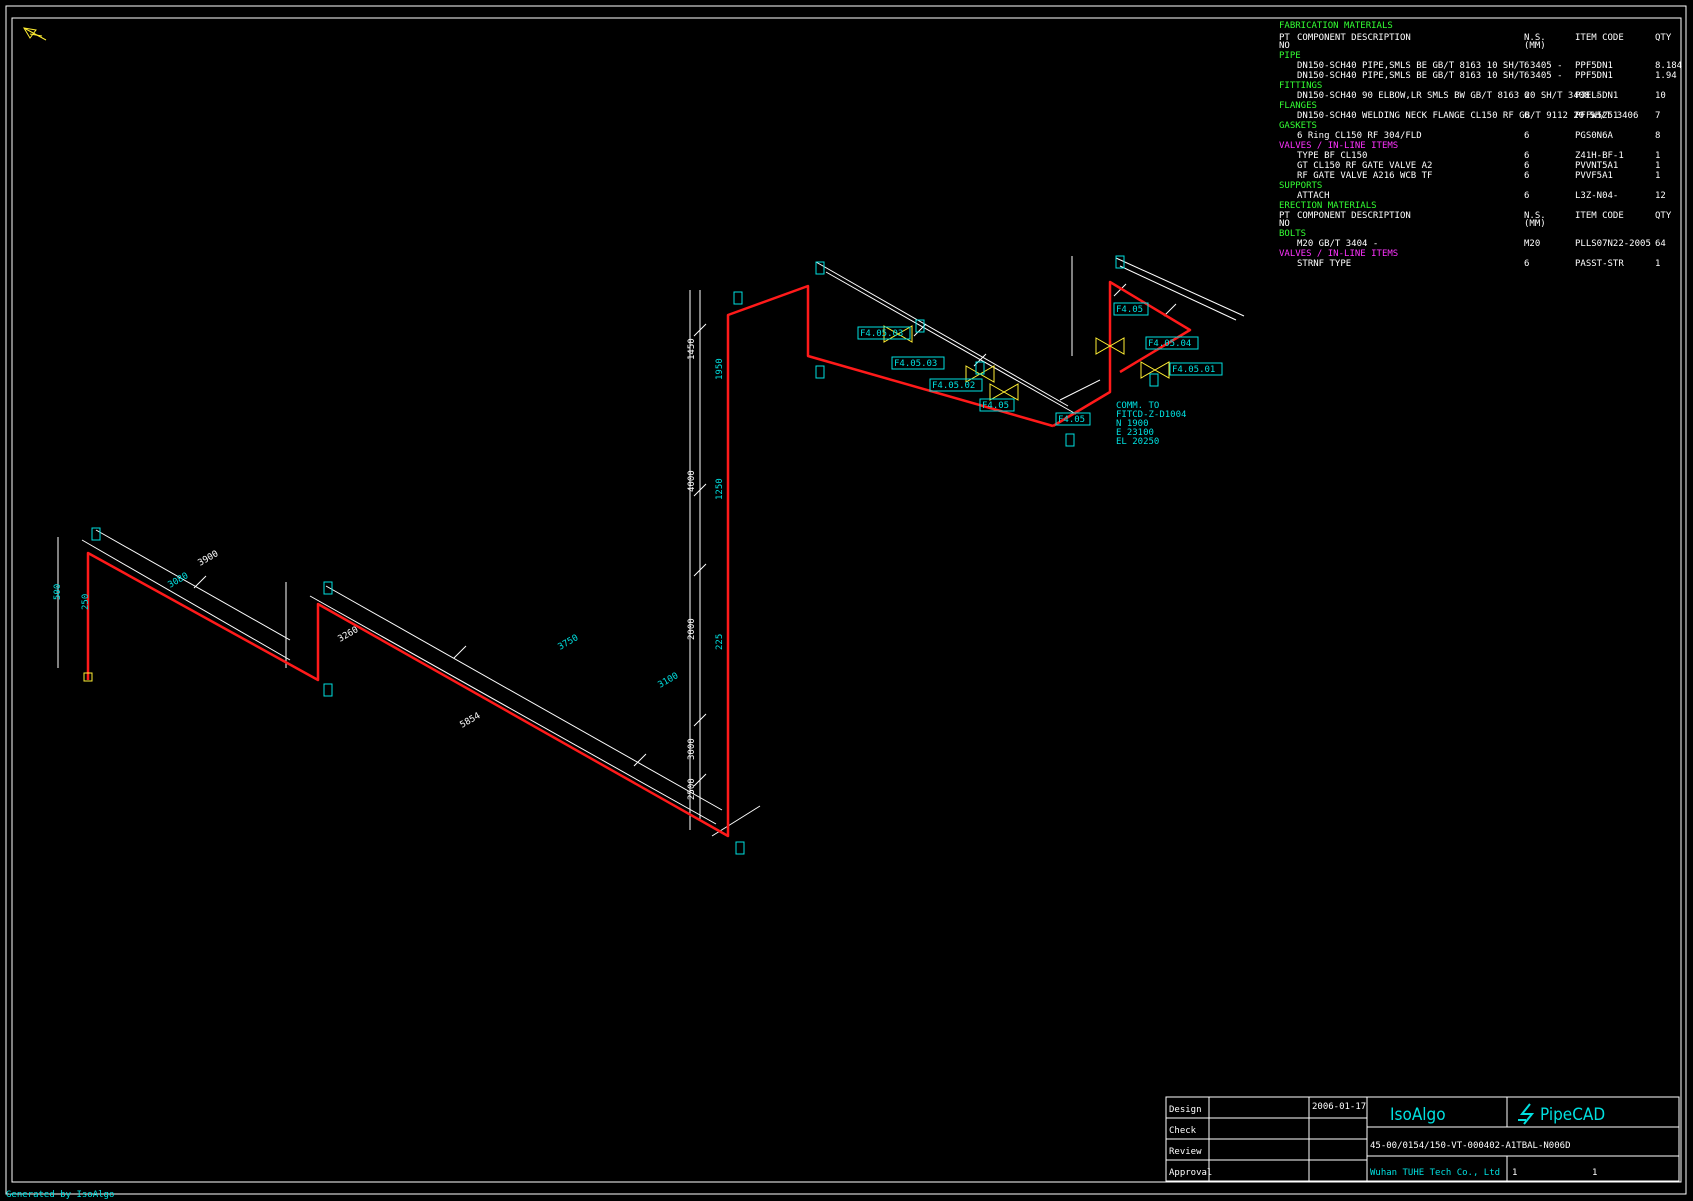 The image size is (1693, 1201). Describe the element at coordinates (1313, 196) in the screenshot. I see `bom-cell: ATTACH` at that location.